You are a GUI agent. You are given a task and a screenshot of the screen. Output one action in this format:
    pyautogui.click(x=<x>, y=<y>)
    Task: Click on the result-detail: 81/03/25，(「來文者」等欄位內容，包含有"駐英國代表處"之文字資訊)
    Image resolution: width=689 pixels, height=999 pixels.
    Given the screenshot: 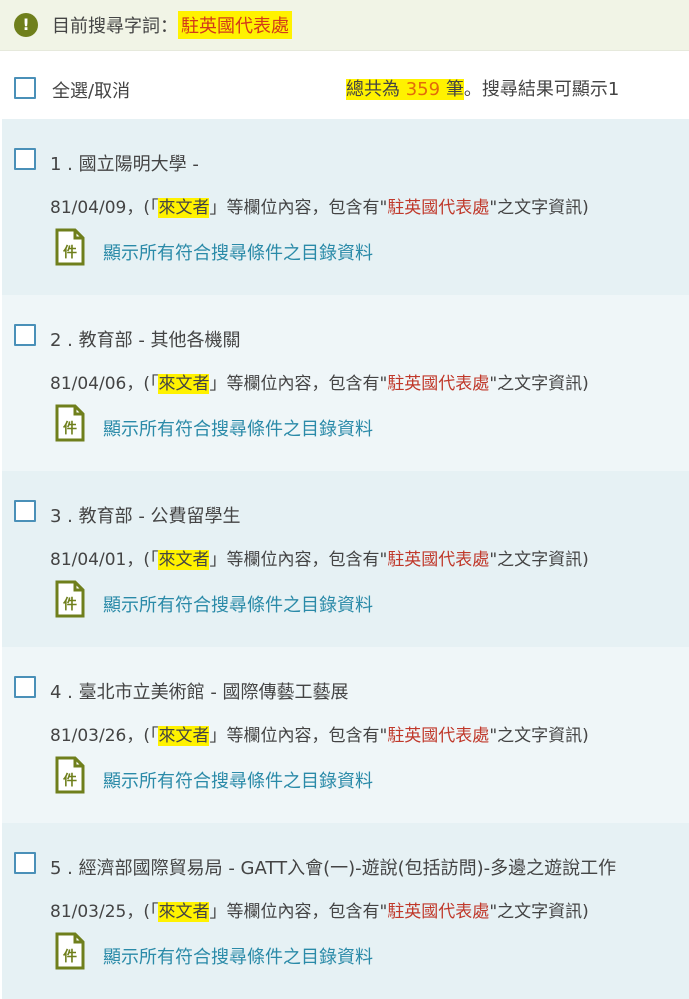 What is the action you would take?
    pyautogui.click(x=319, y=909)
    